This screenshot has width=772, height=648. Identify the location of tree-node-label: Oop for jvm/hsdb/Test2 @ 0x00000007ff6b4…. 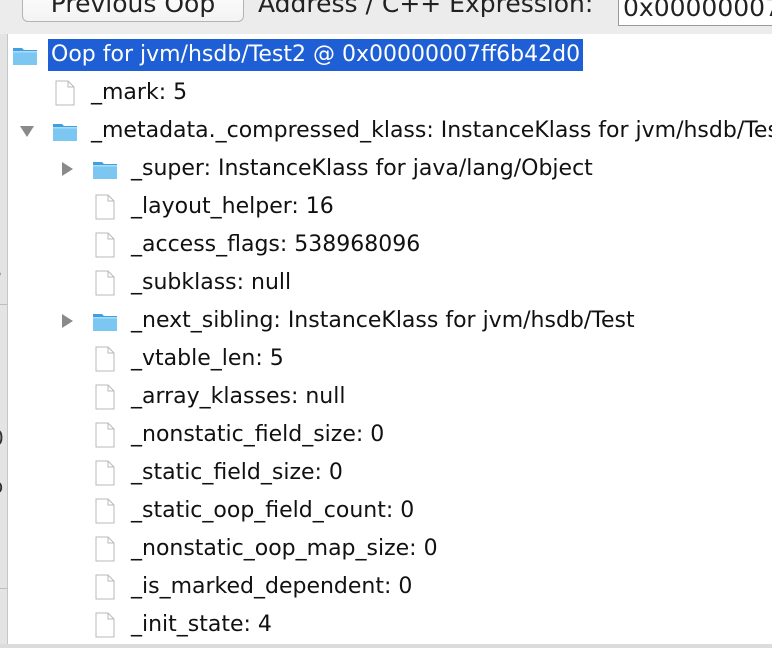
(316, 55).